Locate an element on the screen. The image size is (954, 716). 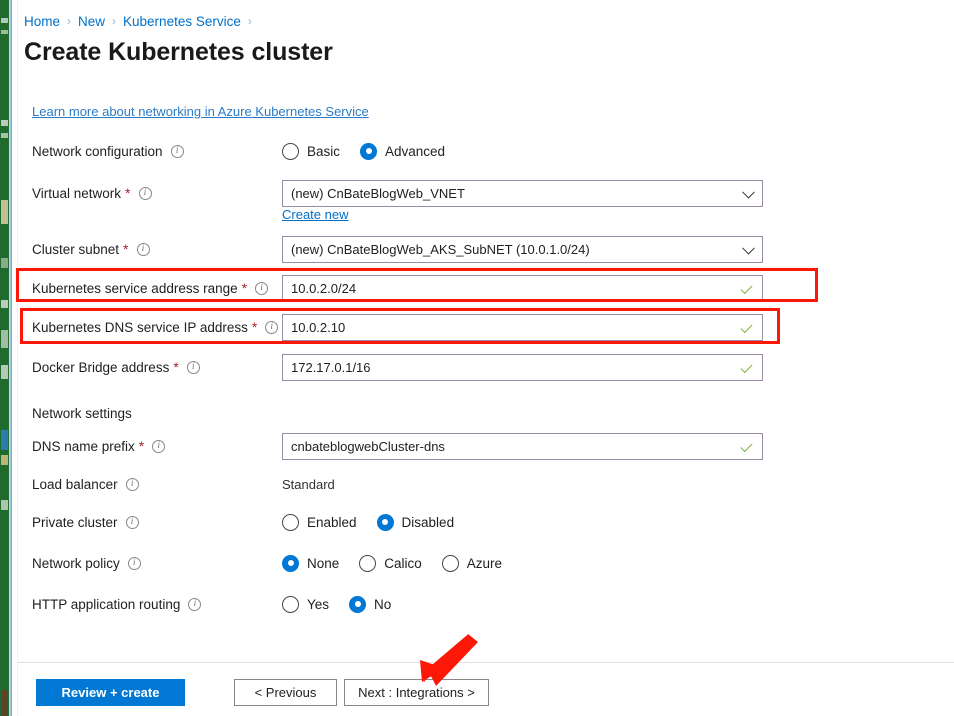
footer-divider is located at coordinates (486, 662).